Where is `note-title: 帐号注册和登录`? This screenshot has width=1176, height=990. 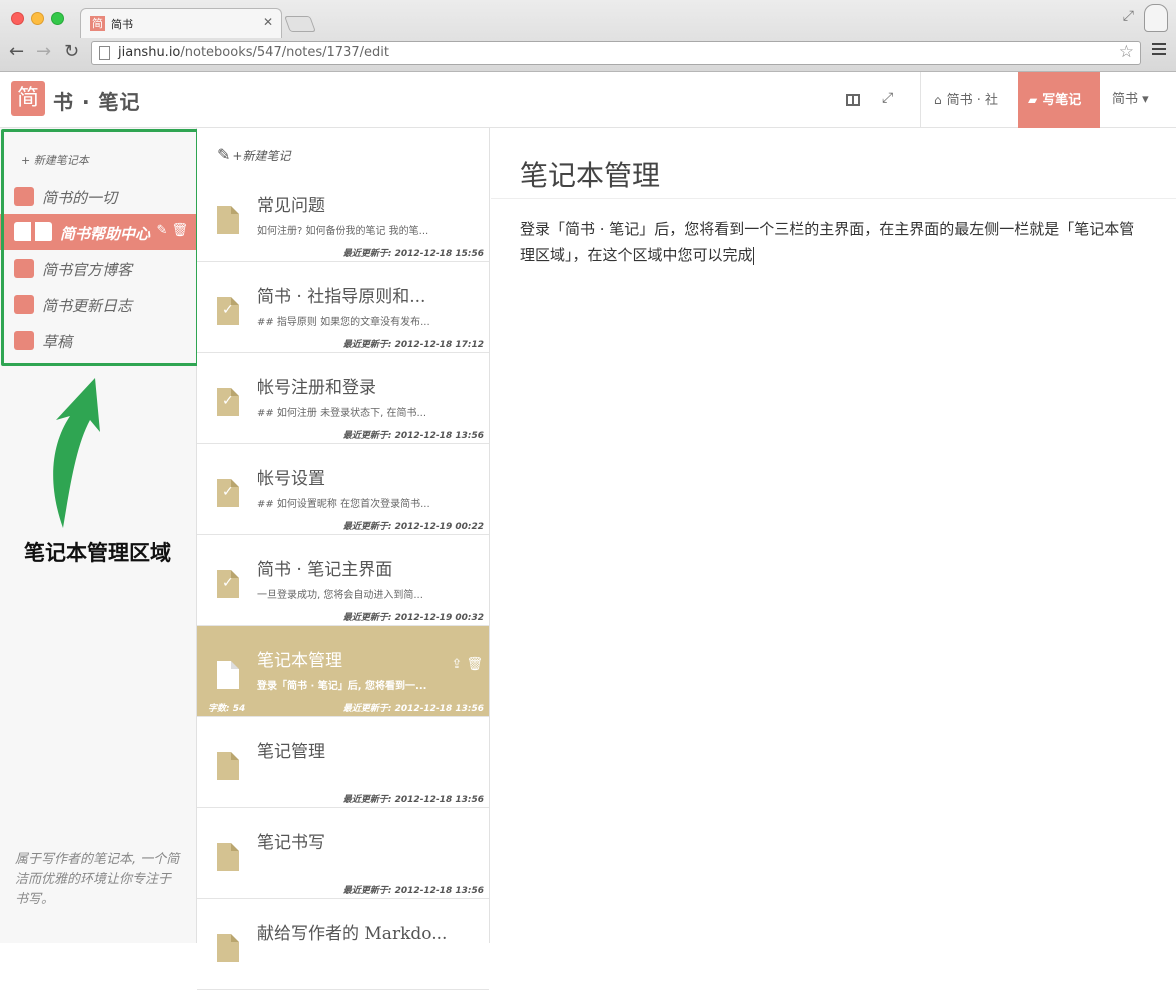 note-title: 帐号注册和登录 is located at coordinates (316, 388).